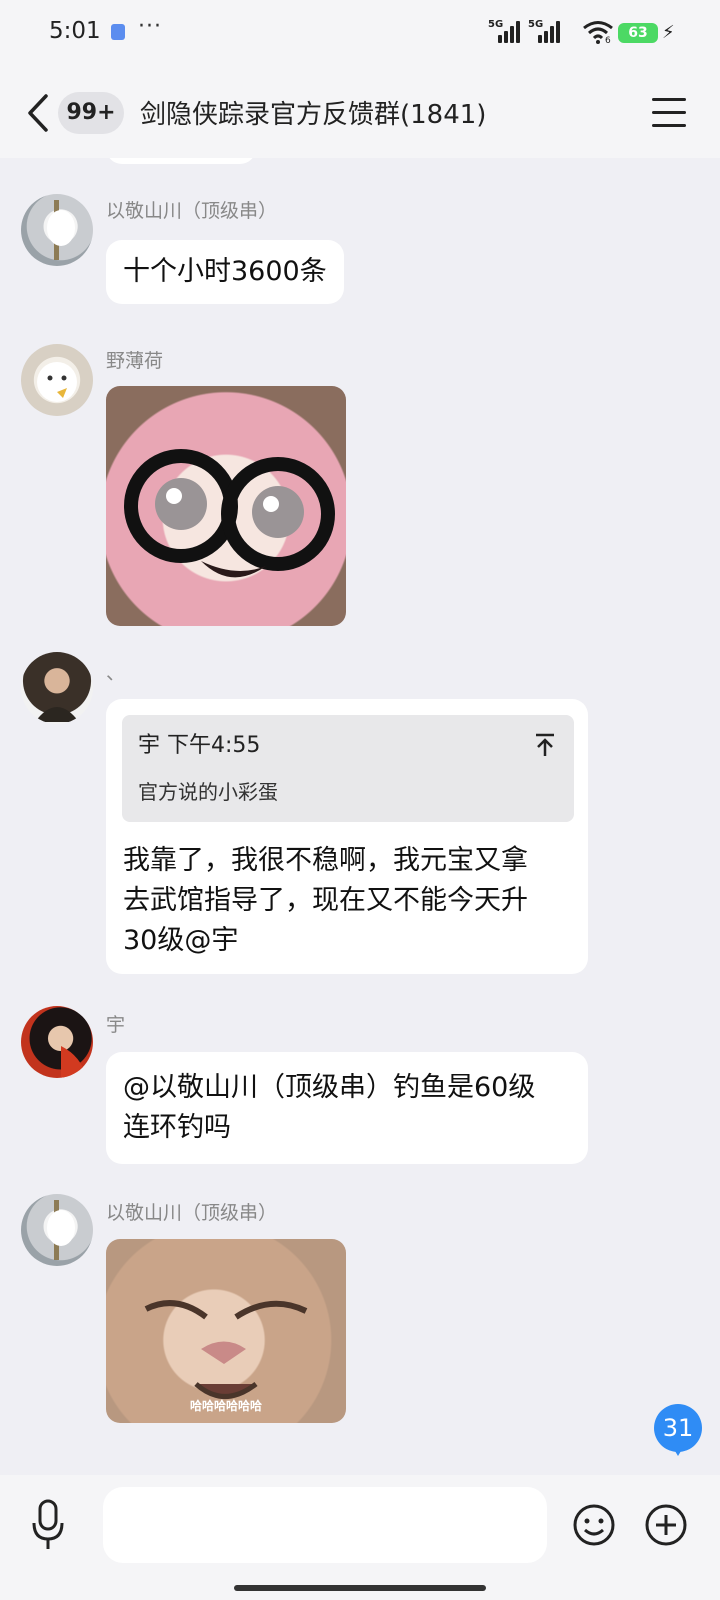 The image size is (720, 1600). What do you see at coordinates (91, 113) in the screenshot?
I see `unread-count-badge: 99+` at bounding box center [91, 113].